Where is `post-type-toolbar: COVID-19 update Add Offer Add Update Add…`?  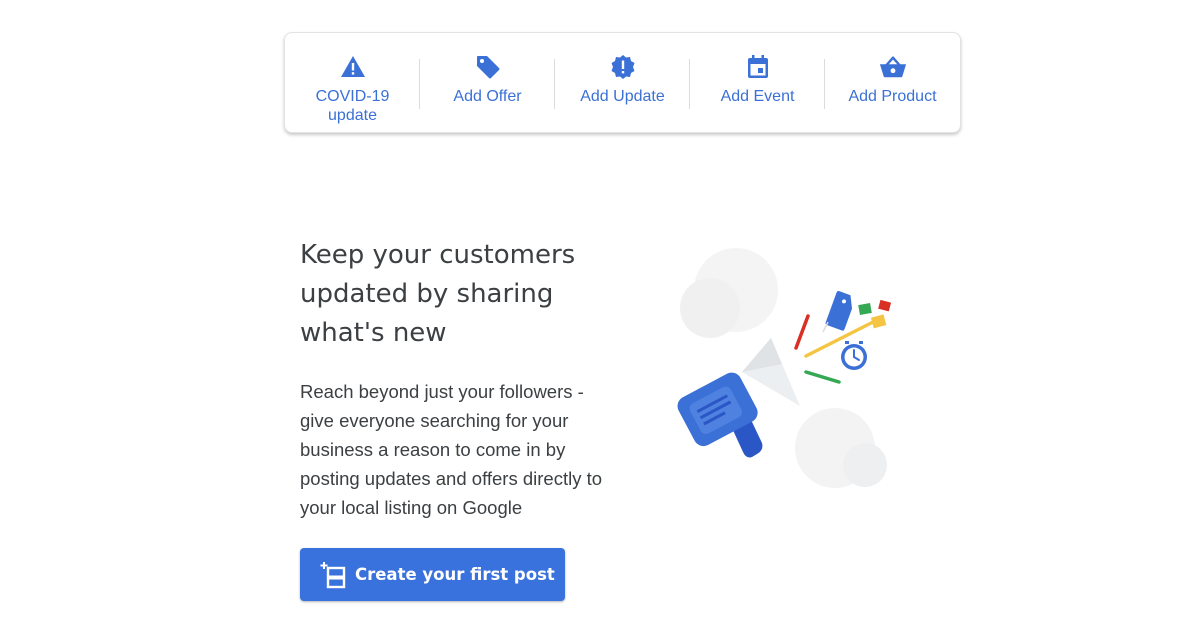
post-type-toolbar: COVID-19 update Add Offer Add Update Add… is located at coordinates (622, 82).